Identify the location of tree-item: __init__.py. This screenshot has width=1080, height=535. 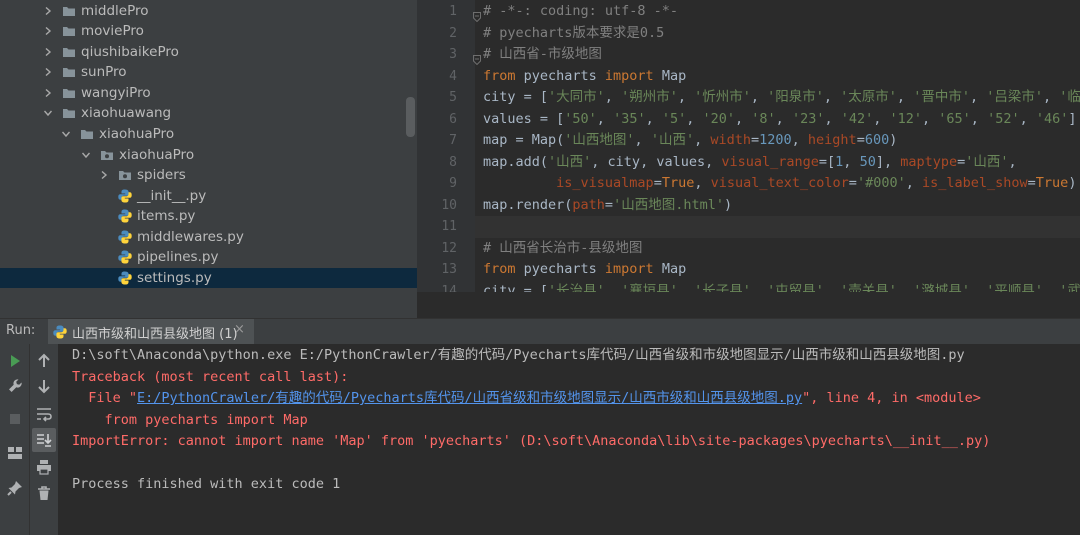
(208, 196).